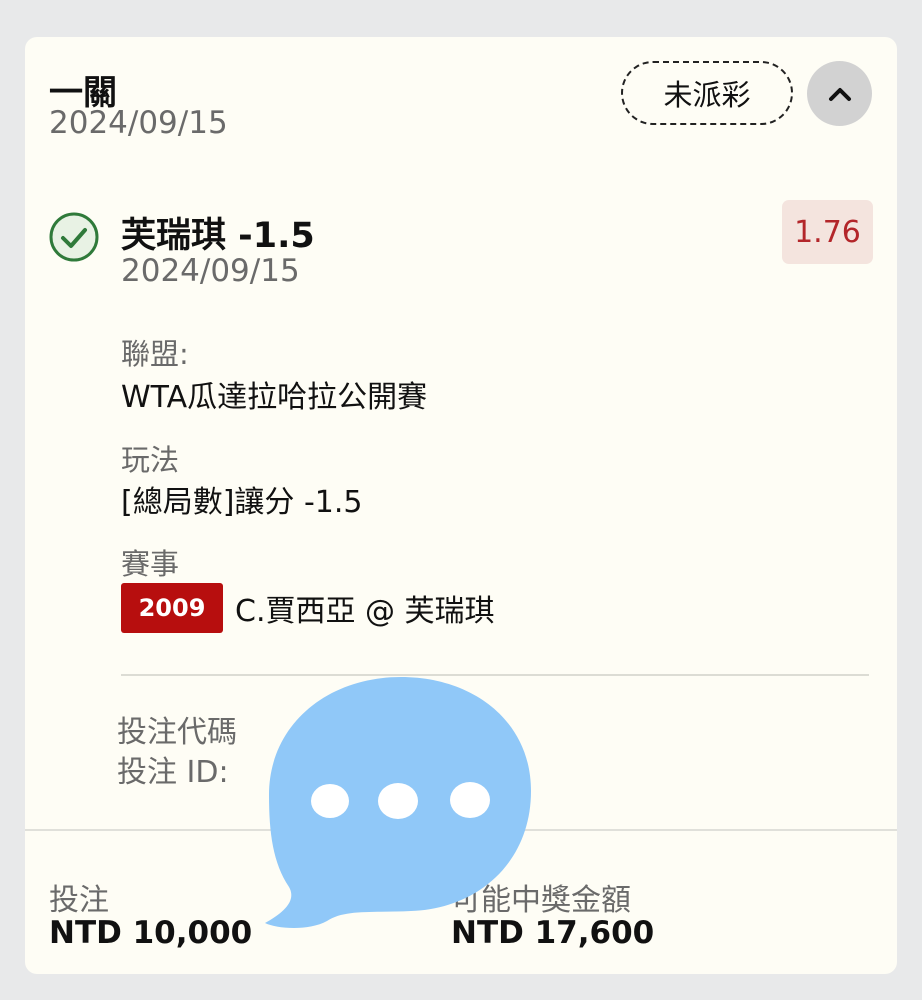 The image size is (922, 1000). I want to click on league-label: 聯盟:, so click(155, 354).